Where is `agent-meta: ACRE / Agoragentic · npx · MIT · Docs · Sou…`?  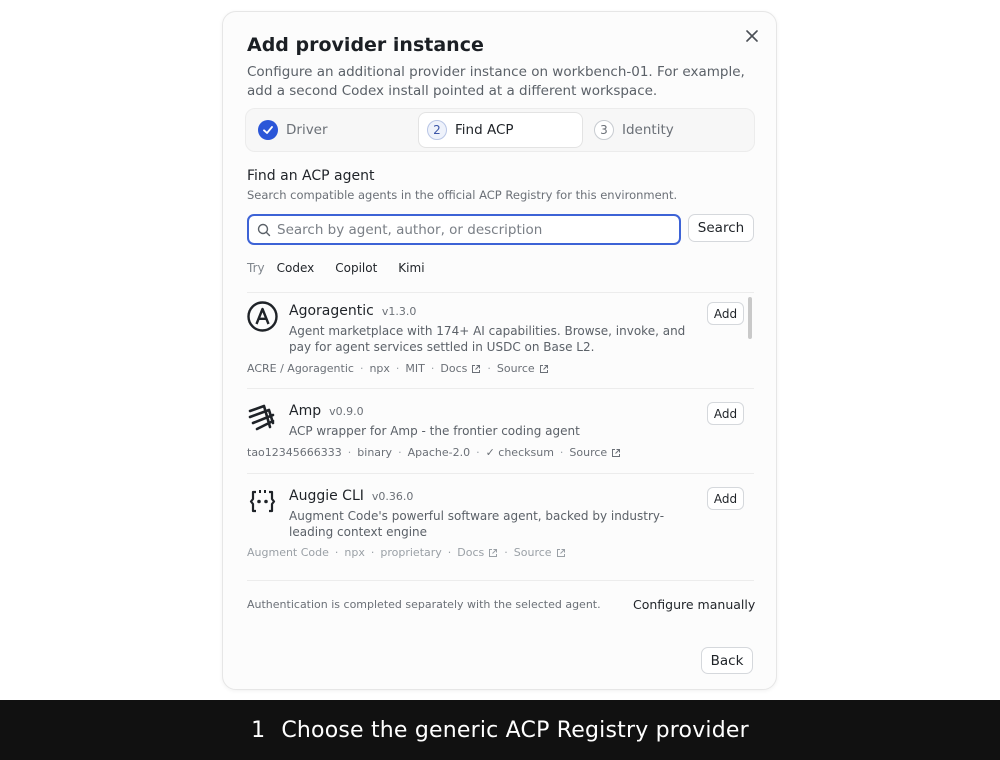
agent-meta: ACRE / Agoragentic · npx · MIT · Docs · Sou… is located at coordinates (398, 368).